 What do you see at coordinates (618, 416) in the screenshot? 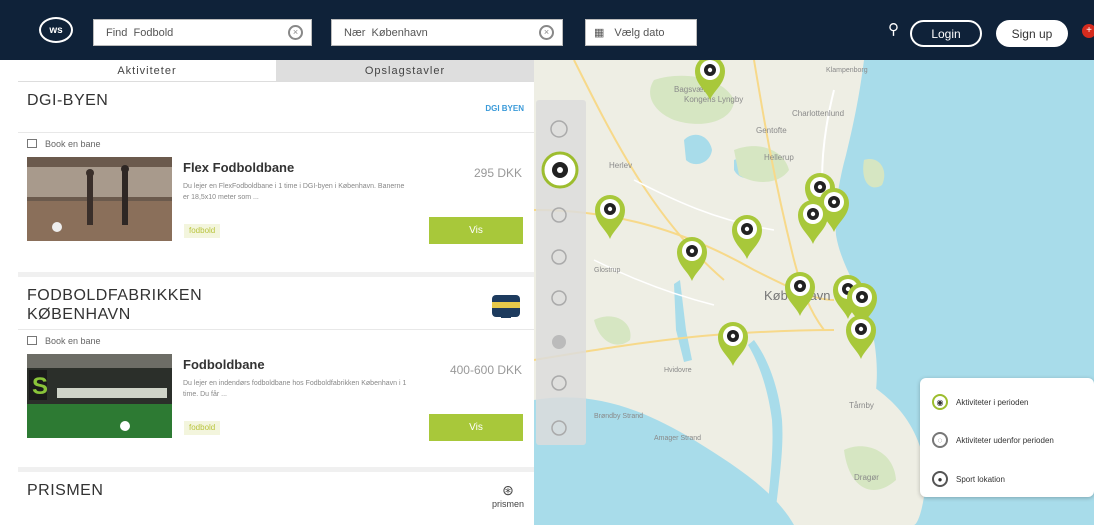
I see `map-label-brondby: Brøndby Strand` at bounding box center [618, 416].